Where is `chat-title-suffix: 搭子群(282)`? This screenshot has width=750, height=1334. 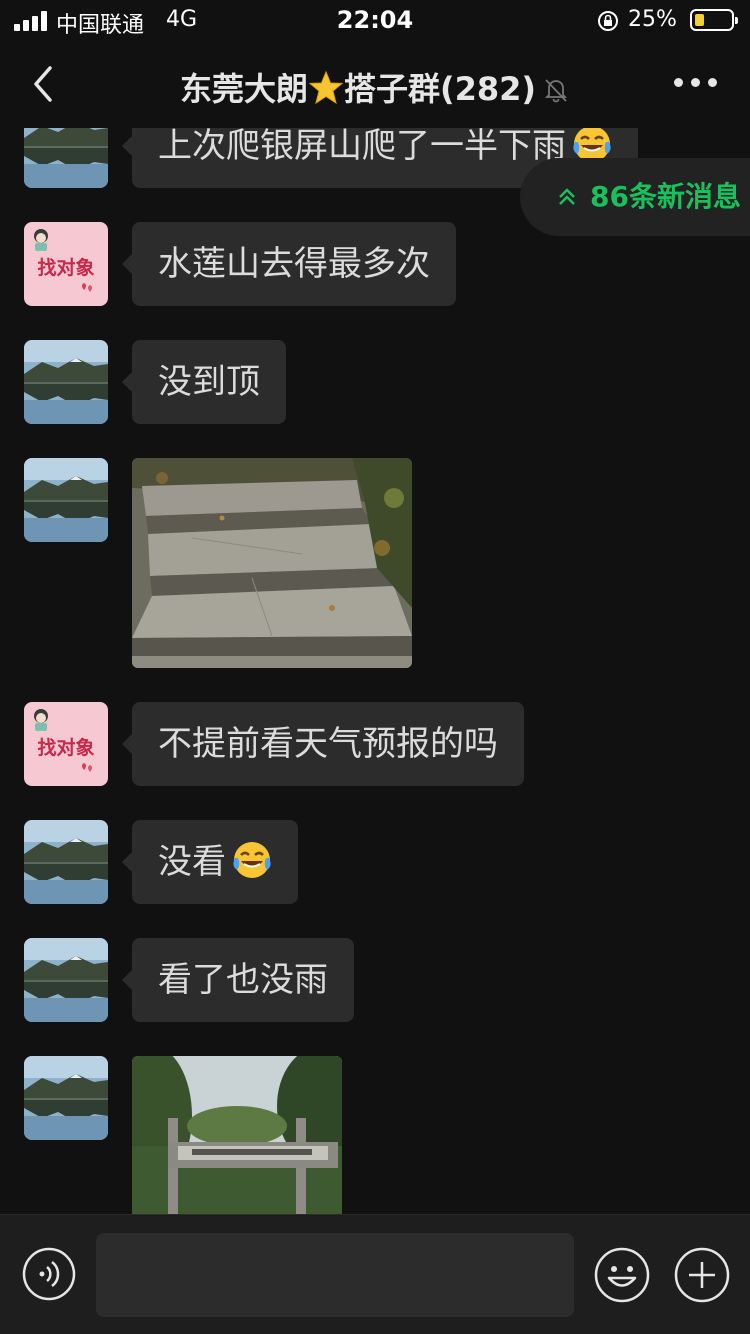
chat-title-suffix: 搭子群(282) is located at coordinates (440, 89).